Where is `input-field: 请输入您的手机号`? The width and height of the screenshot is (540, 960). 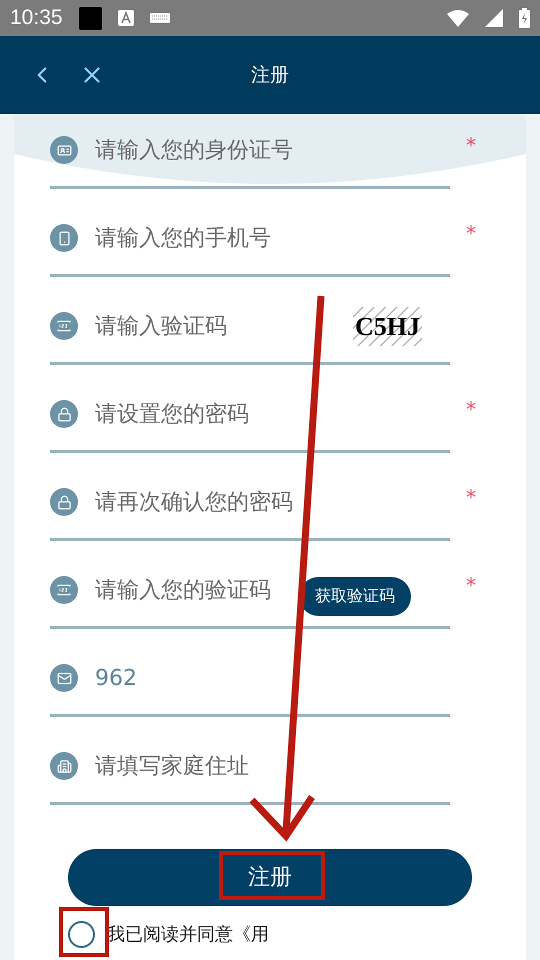 input-field: 请输入您的手机号 is located at coordinates (186, 238).